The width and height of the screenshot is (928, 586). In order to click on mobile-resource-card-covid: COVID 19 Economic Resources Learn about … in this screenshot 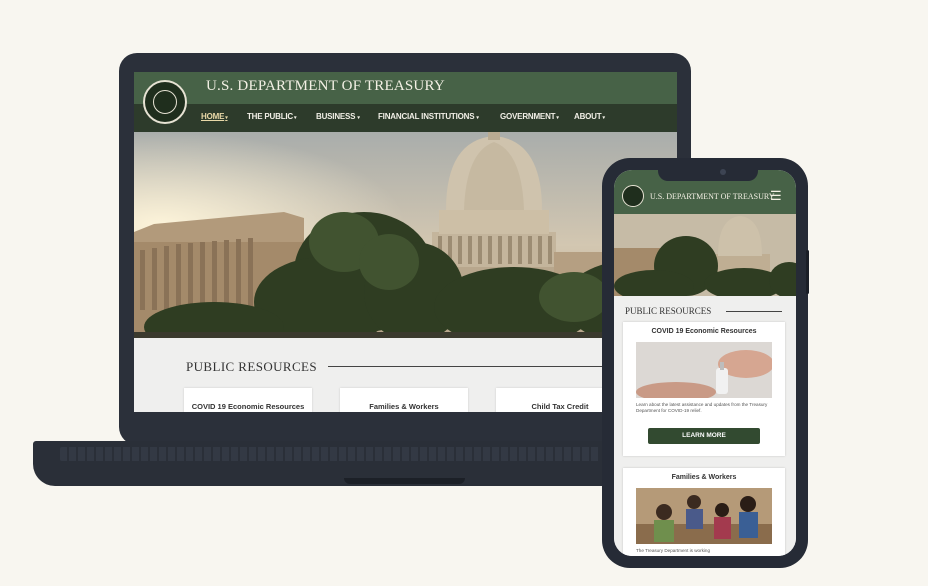, I will do `click(704, 389)`.